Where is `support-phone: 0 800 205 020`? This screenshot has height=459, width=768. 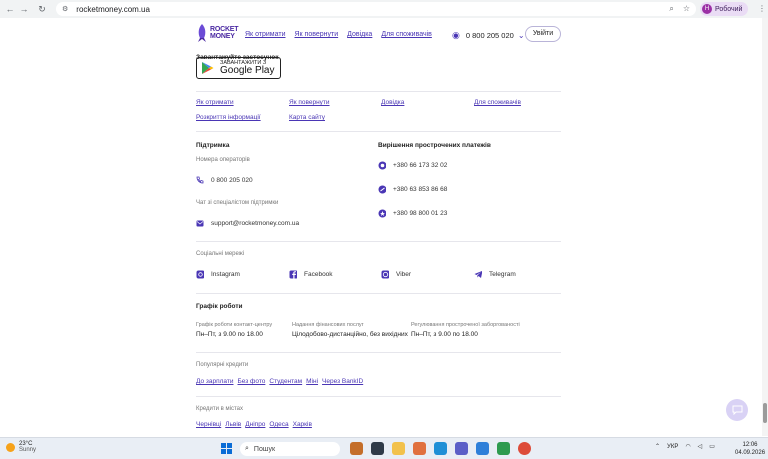
support-phone: 0 800 205 020 is located at coordinates (224, 180).